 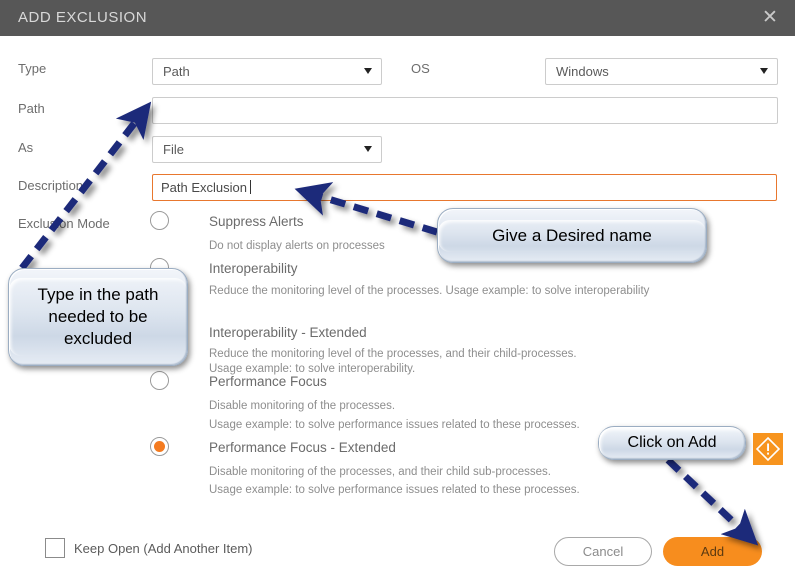 What do you see at coordinates (26, 147) in the screenshot?
I see `as-label: As` at bounding box center [26, 147].